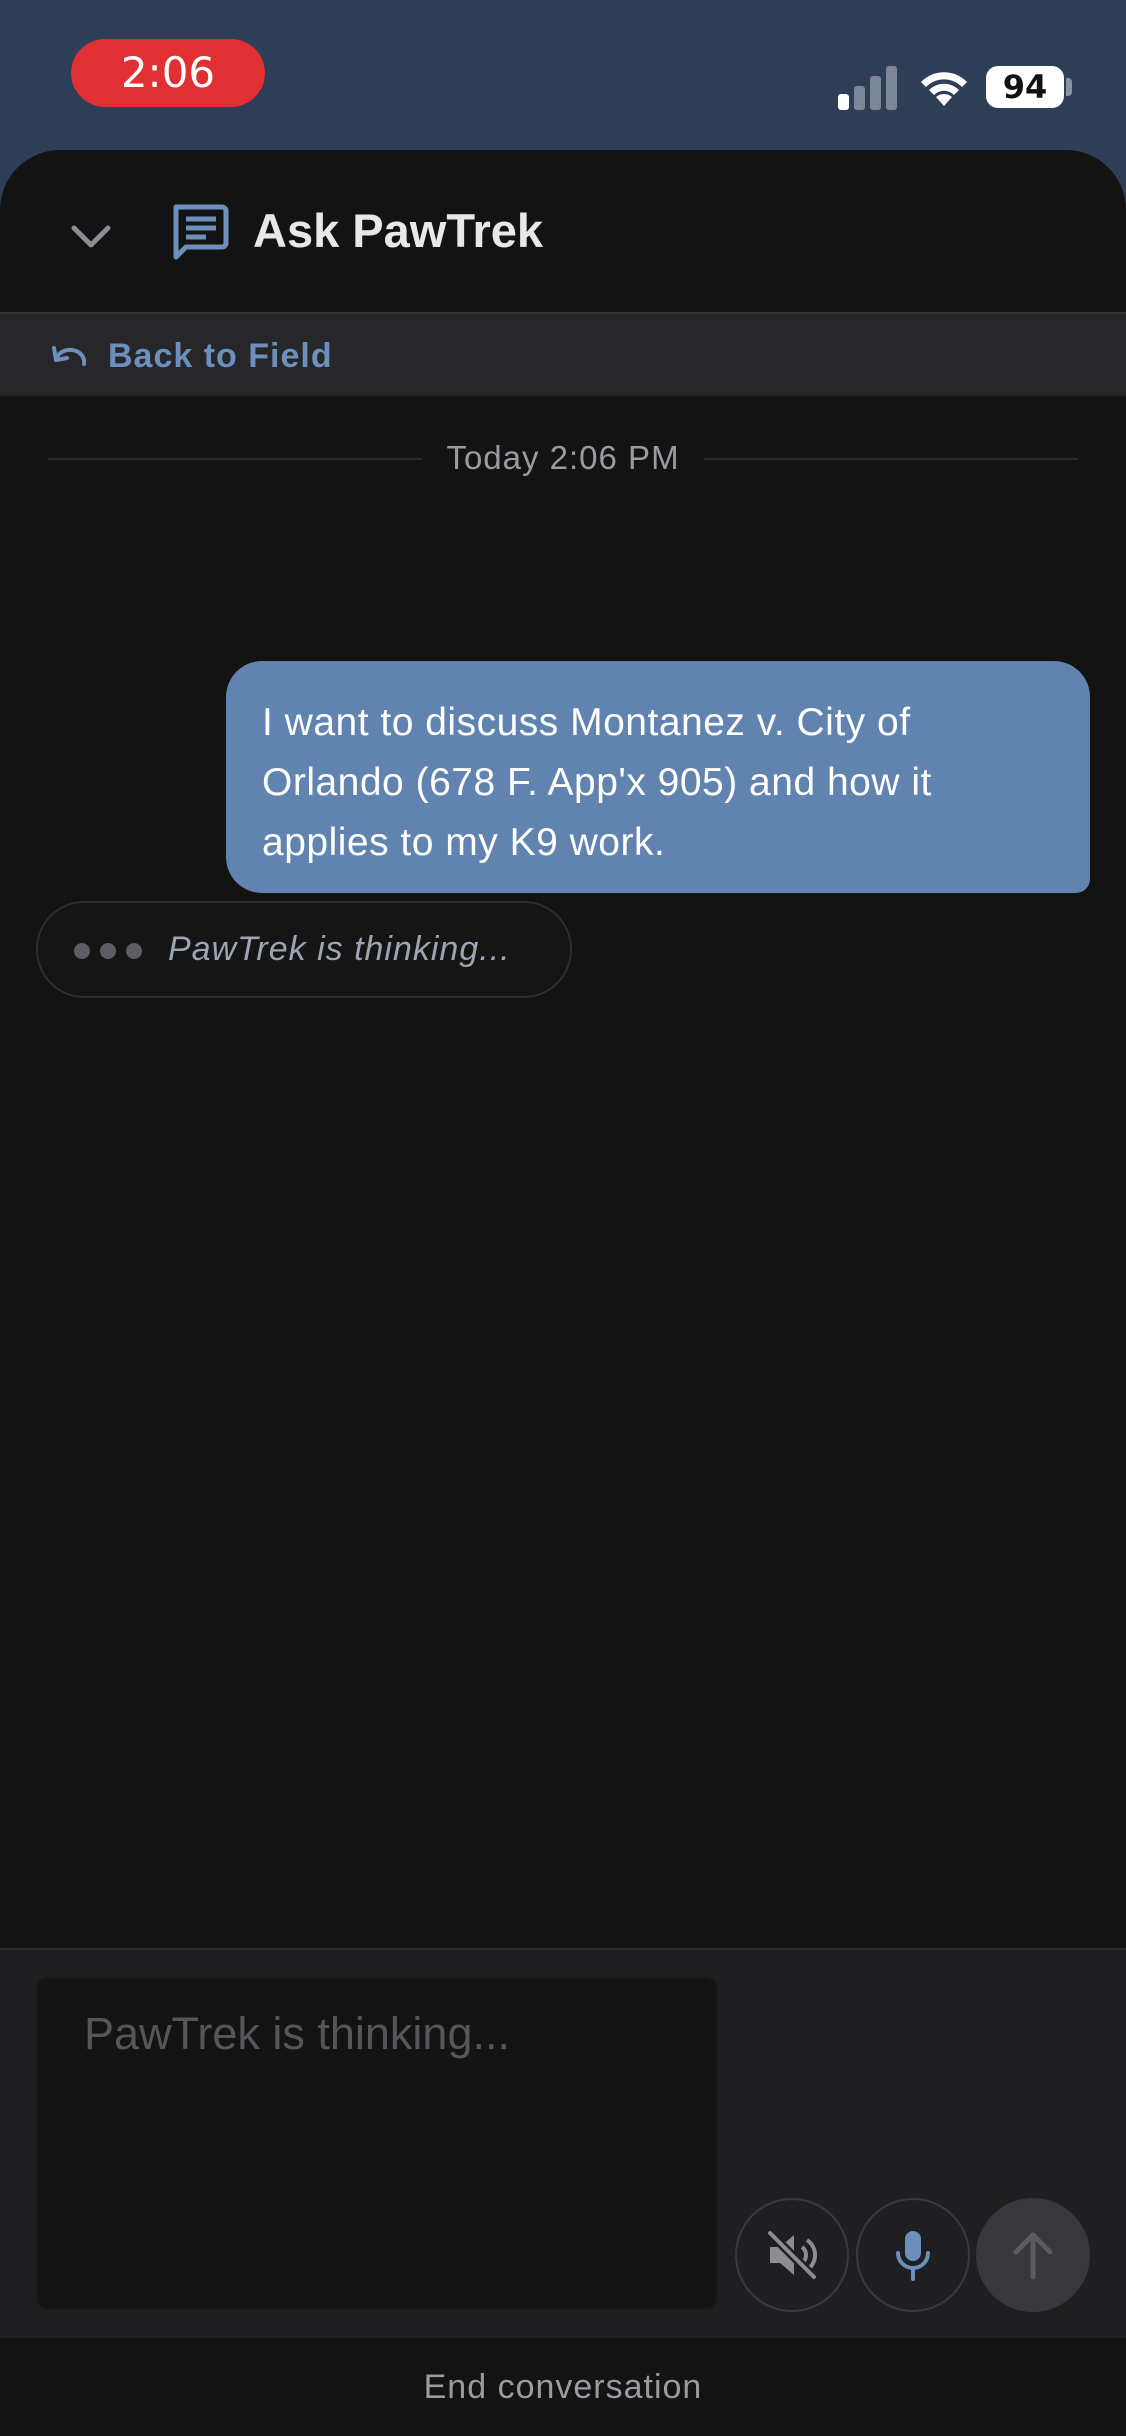 The image size is (1126, 2436). What do you see at coordinates (91, 237) in the screenshot?
I see `chevron-down-icon` at bounding box center [91, 237].